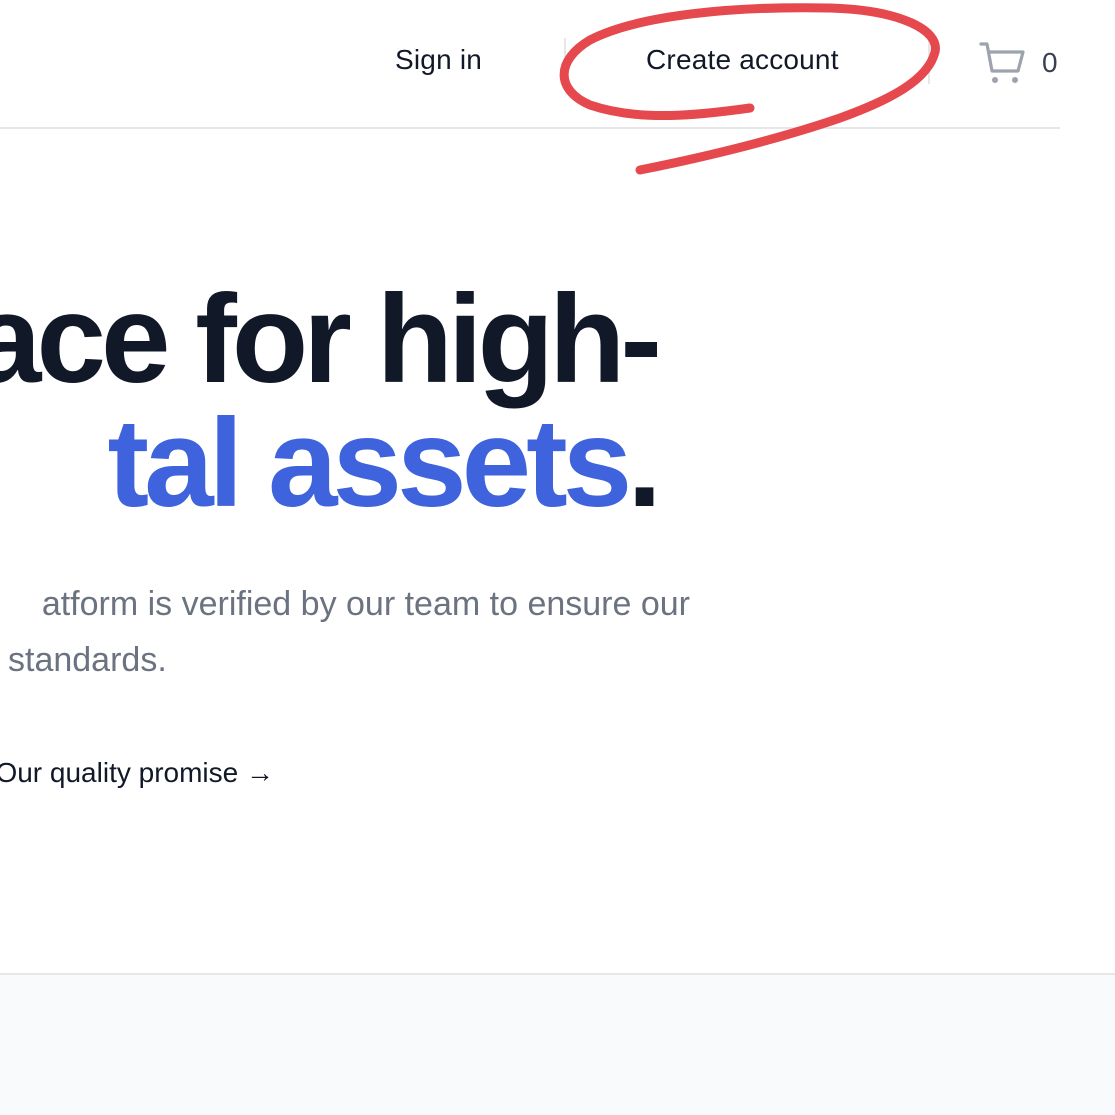 The height and width of the screenshot is (1115, 1115). What do you see at coordinates (137, 773) in the screenshot?
I see `quality-promise-link: Our quality promise →` at bounding box center [137, 773].